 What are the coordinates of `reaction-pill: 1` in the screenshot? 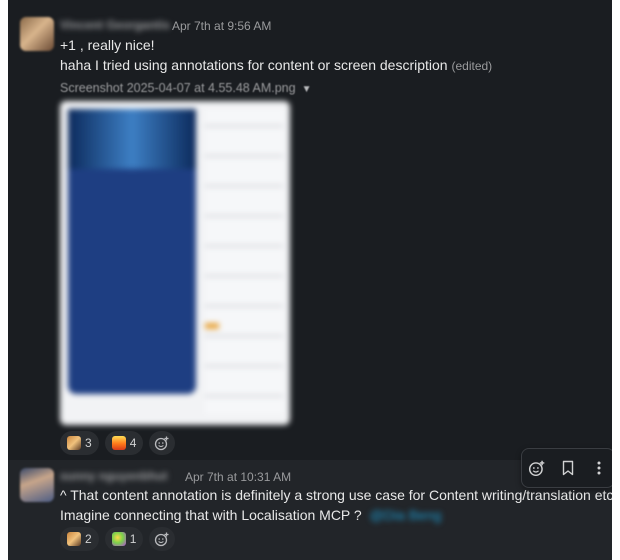 It's located at (124, 539).